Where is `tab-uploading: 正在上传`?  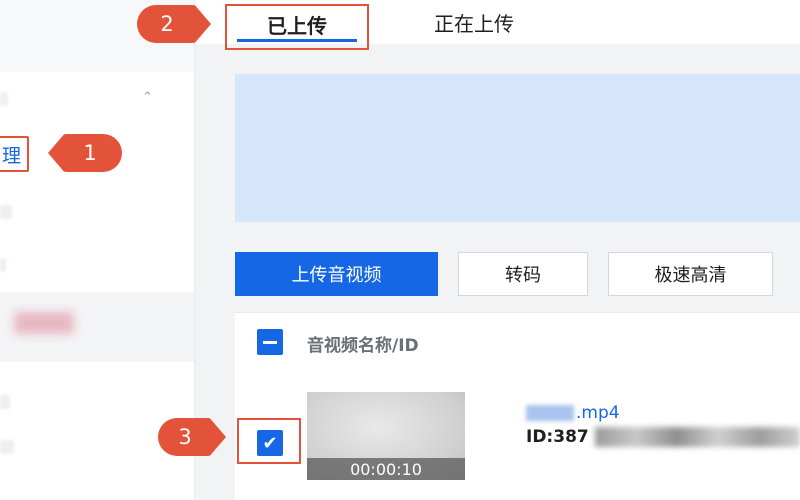 tab-uploading: 正在上传 is located at coordinates (474, 27).